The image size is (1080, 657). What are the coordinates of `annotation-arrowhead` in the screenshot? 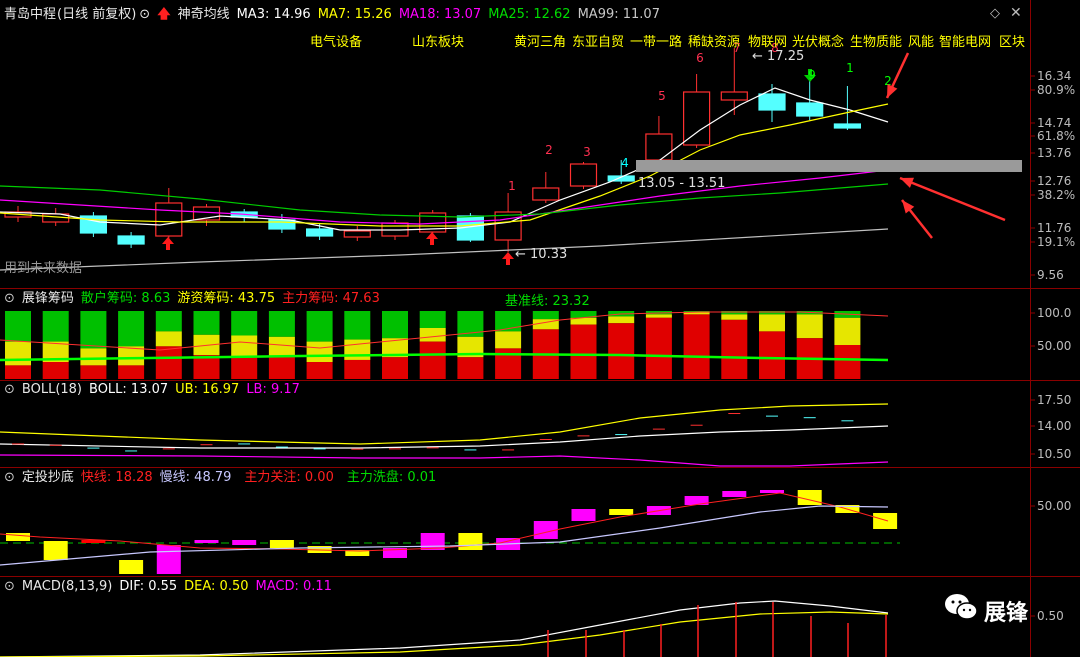 It's located at (907, 182).